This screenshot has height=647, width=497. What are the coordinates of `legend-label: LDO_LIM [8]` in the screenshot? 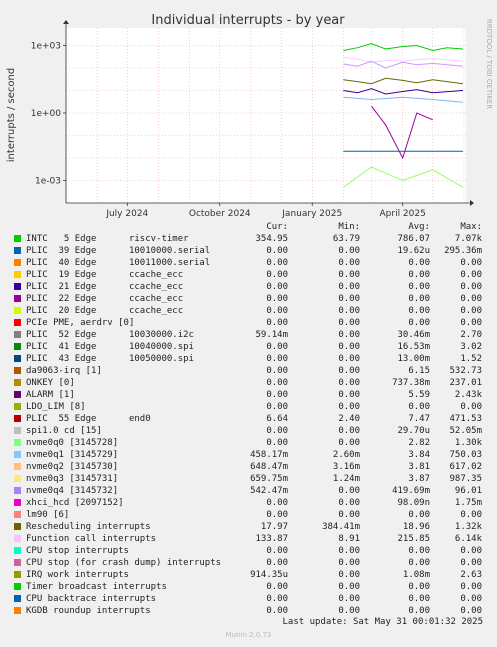 It's located at (56, 407).